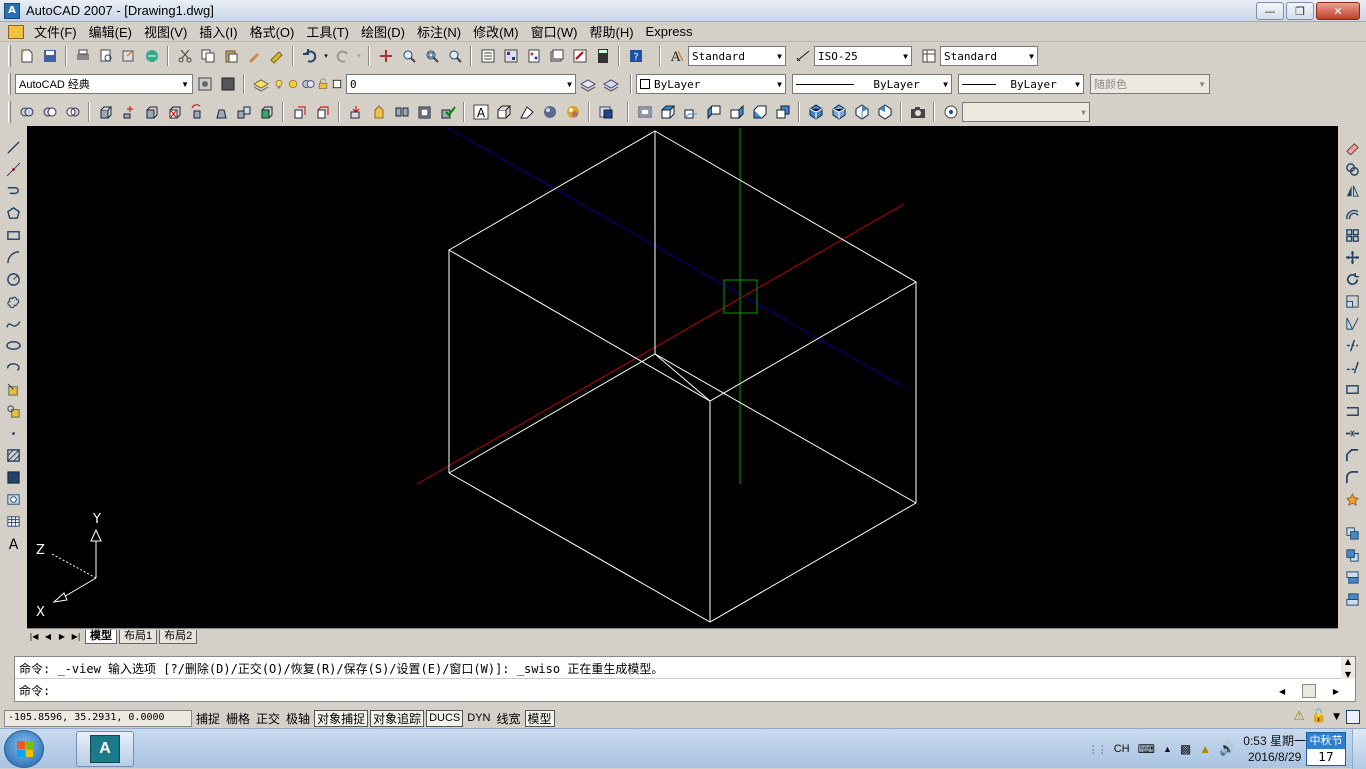  Describe the element at coordinates (579, 56) in the screenshot. I see `markup-set-icon` at that location.